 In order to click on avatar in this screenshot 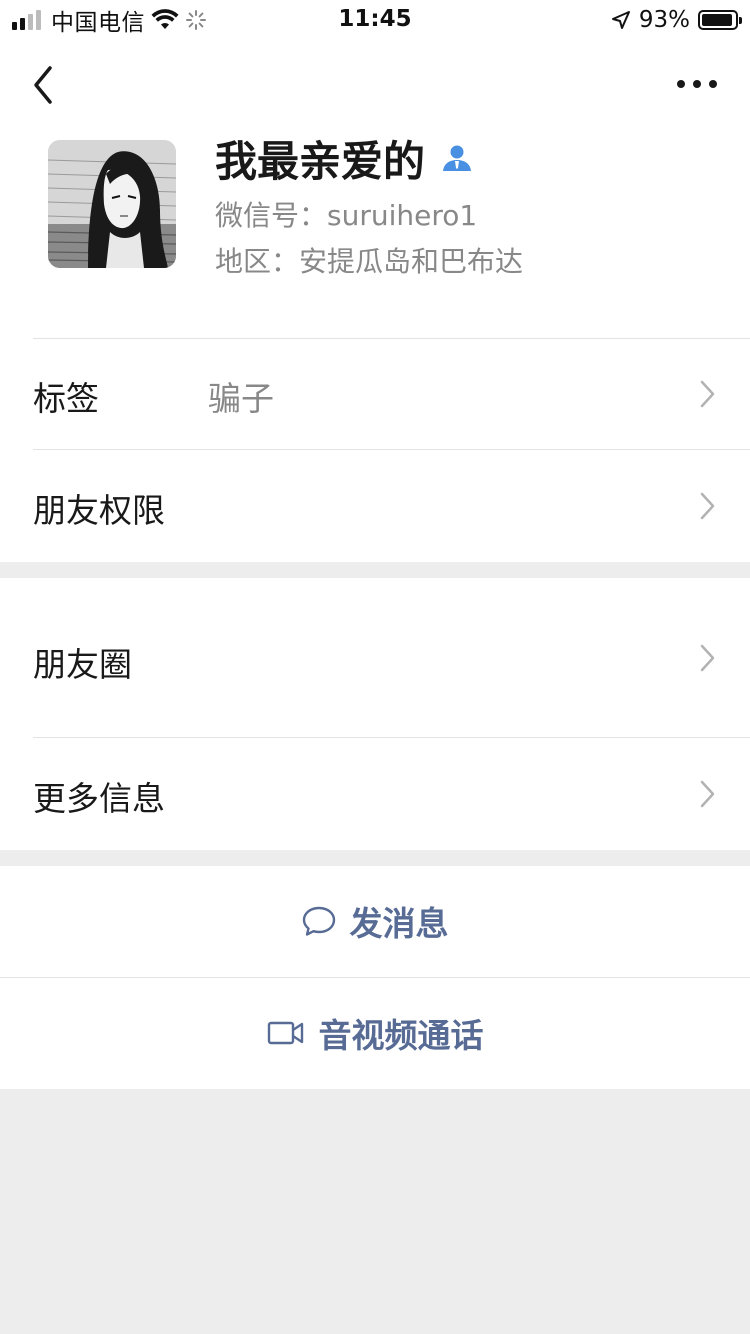, I will do `click(112, 204)`.